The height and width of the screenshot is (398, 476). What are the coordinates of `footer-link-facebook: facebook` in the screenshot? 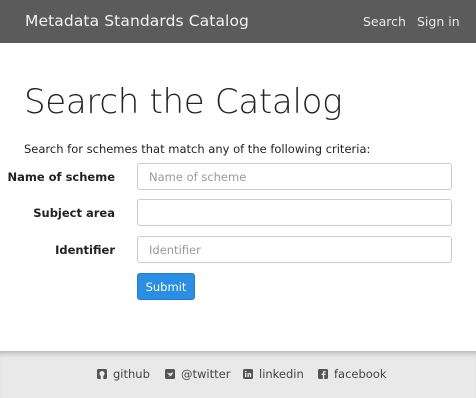 It's located at (352, 374).